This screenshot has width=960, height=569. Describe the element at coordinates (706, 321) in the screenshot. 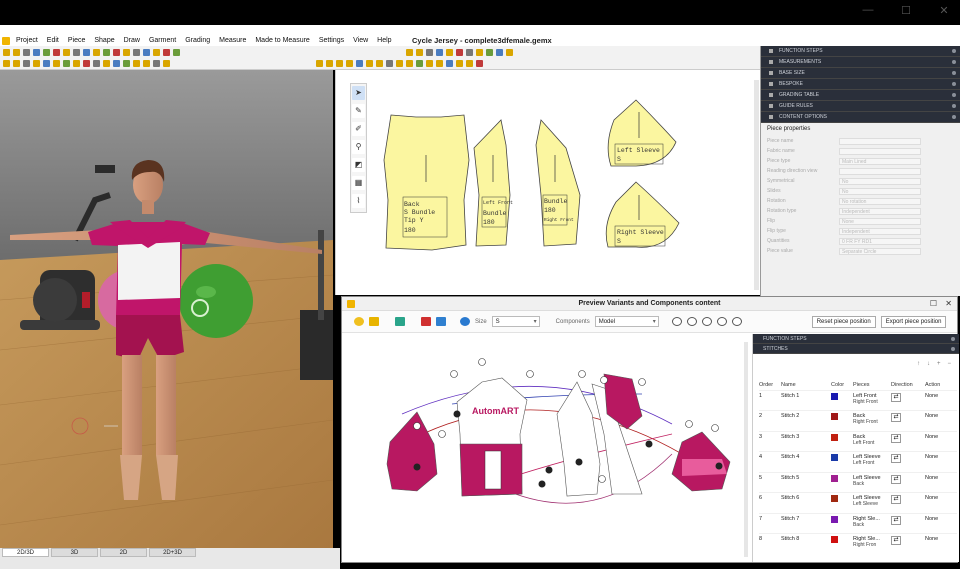

I see `zoom-fit-icon` at that location.